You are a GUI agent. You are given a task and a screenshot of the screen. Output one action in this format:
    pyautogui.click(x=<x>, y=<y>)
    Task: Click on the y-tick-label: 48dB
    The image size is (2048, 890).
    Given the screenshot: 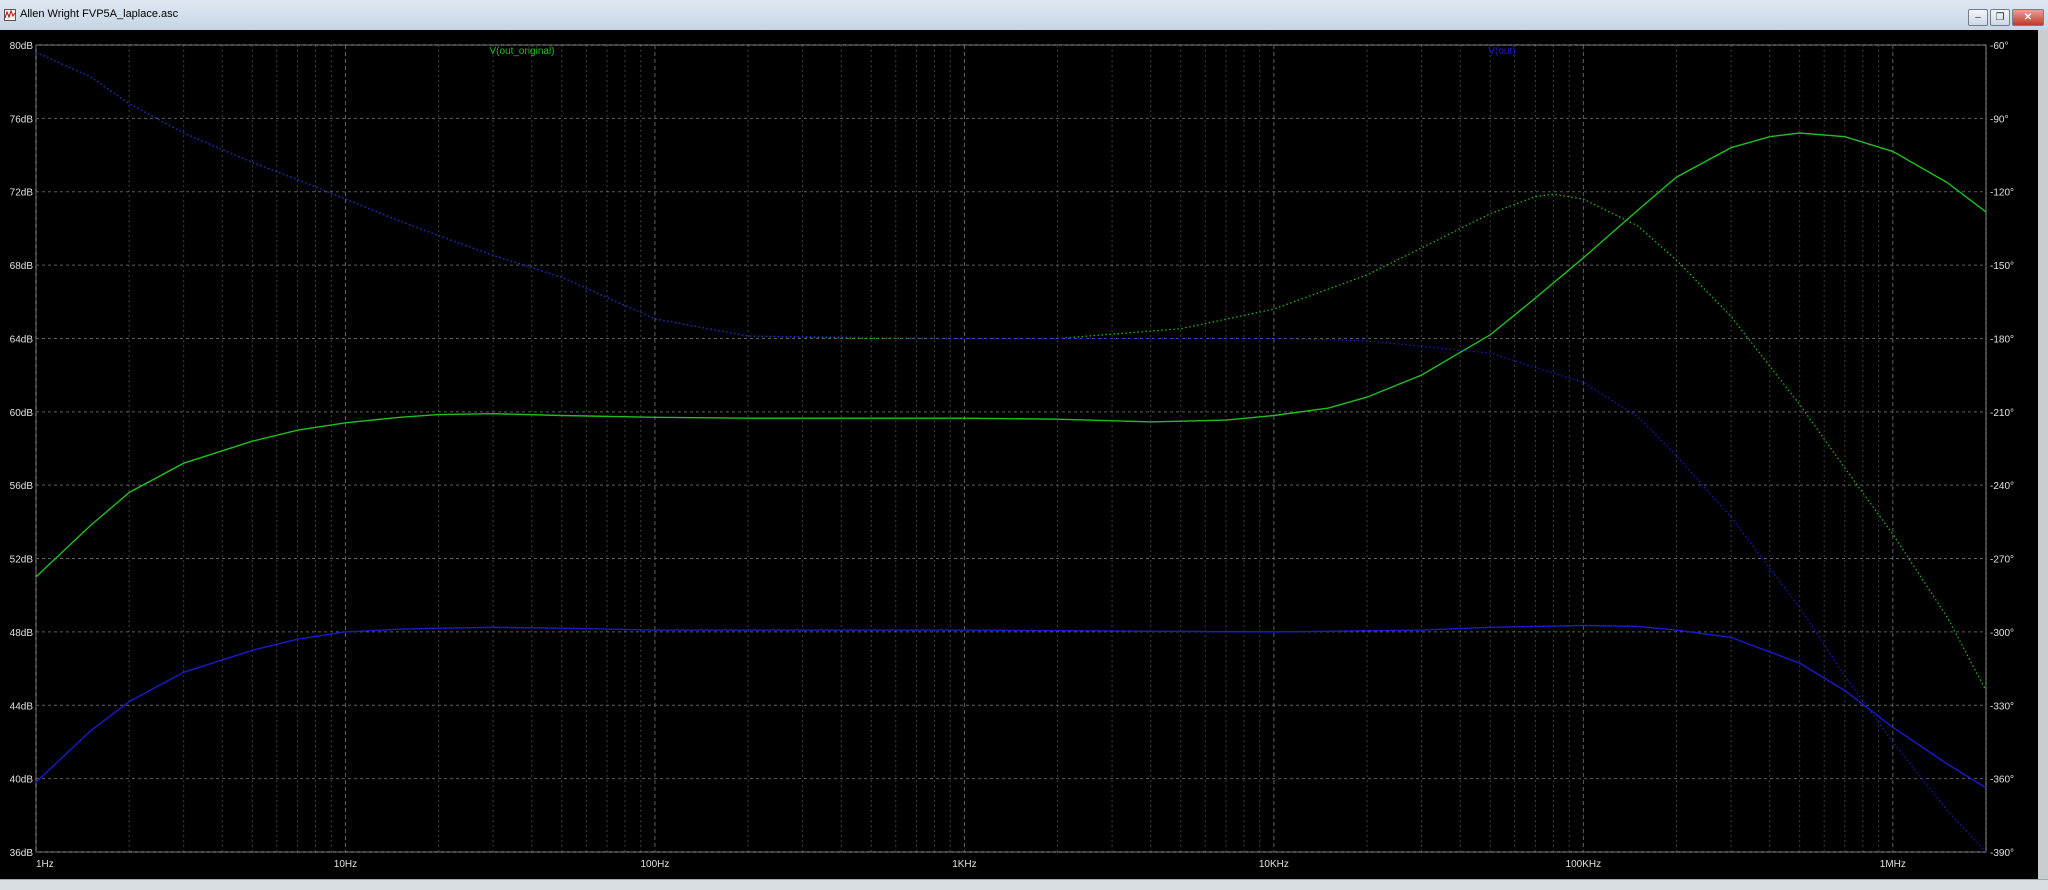 What is the action you would take?
    pyautogui.click(x=22, y=633)
    